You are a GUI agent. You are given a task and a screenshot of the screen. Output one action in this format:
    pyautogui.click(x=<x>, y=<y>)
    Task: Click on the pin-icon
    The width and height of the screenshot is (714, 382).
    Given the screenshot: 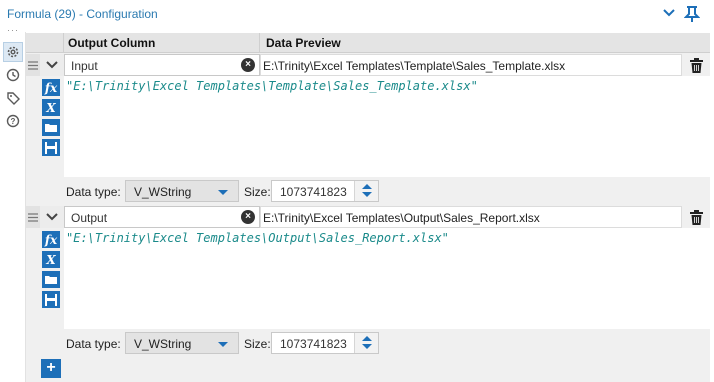 What is the action you would take?
    pyautogui.click(x=692, y=14)
    